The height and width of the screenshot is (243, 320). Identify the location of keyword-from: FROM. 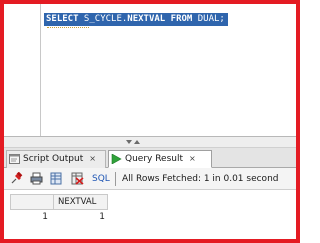
(181, 19).